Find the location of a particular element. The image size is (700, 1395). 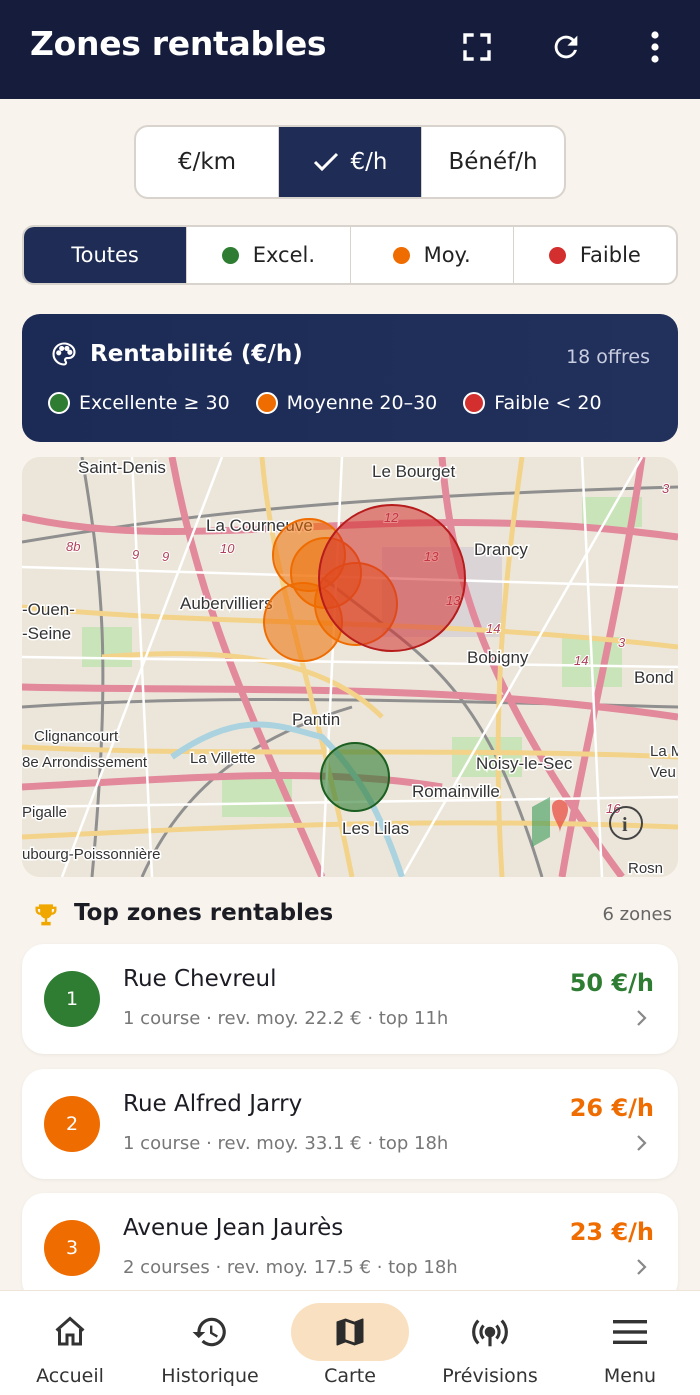

filter-low: Faible is located at coordinates (594, 255).